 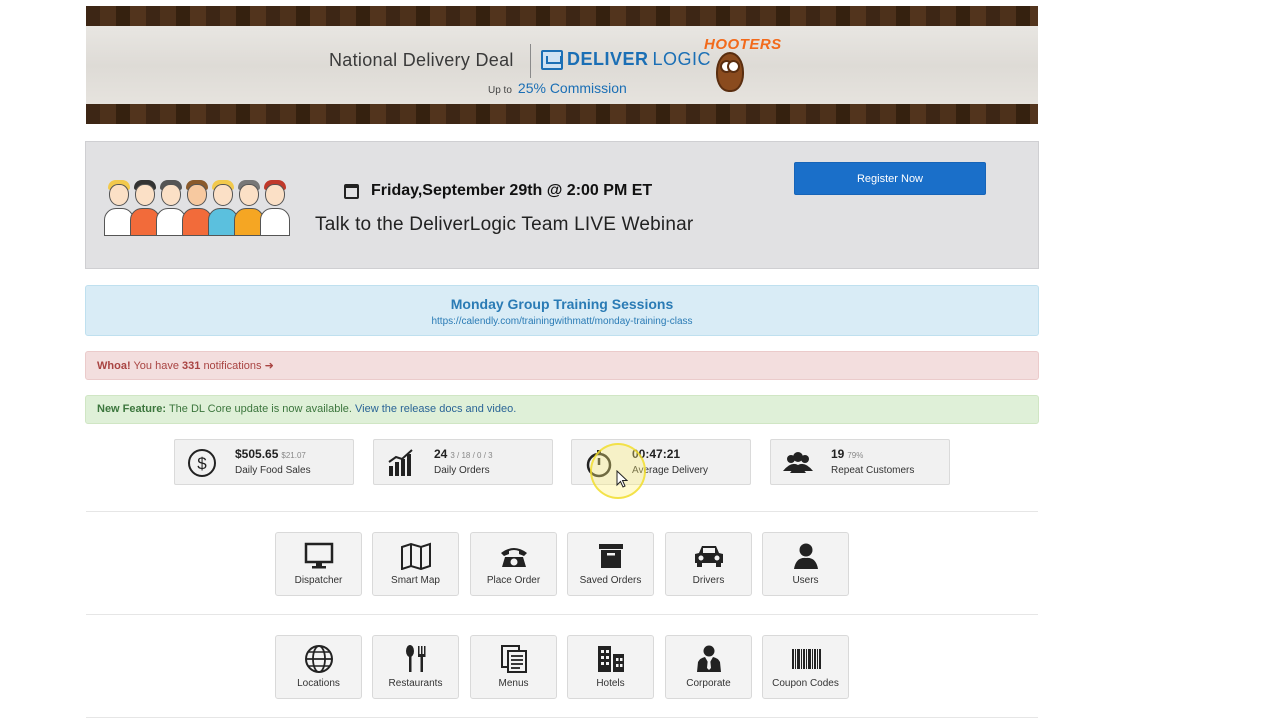 I want to click on team-avatars, so click(x=197, y=207).